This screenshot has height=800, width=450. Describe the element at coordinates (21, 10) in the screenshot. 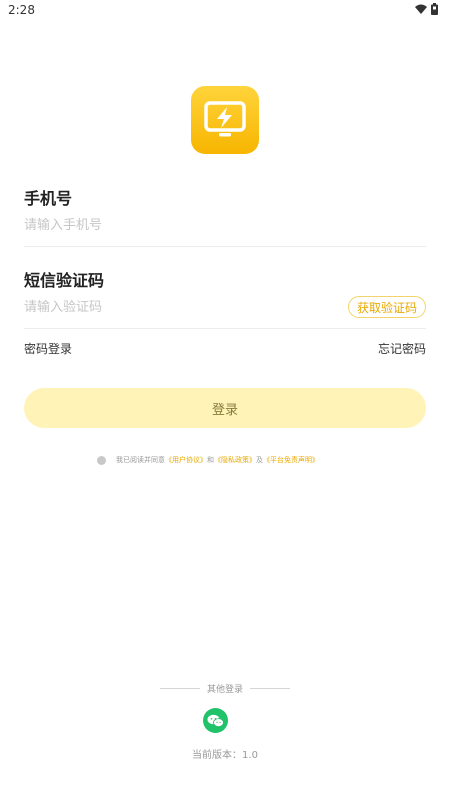

I see `status-time: 2:28` at that location.